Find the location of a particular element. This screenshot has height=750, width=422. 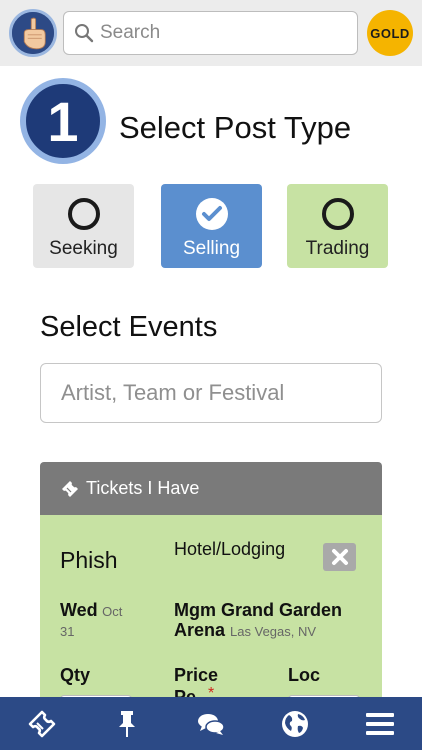

avatar is located at coordinates (33, 33).